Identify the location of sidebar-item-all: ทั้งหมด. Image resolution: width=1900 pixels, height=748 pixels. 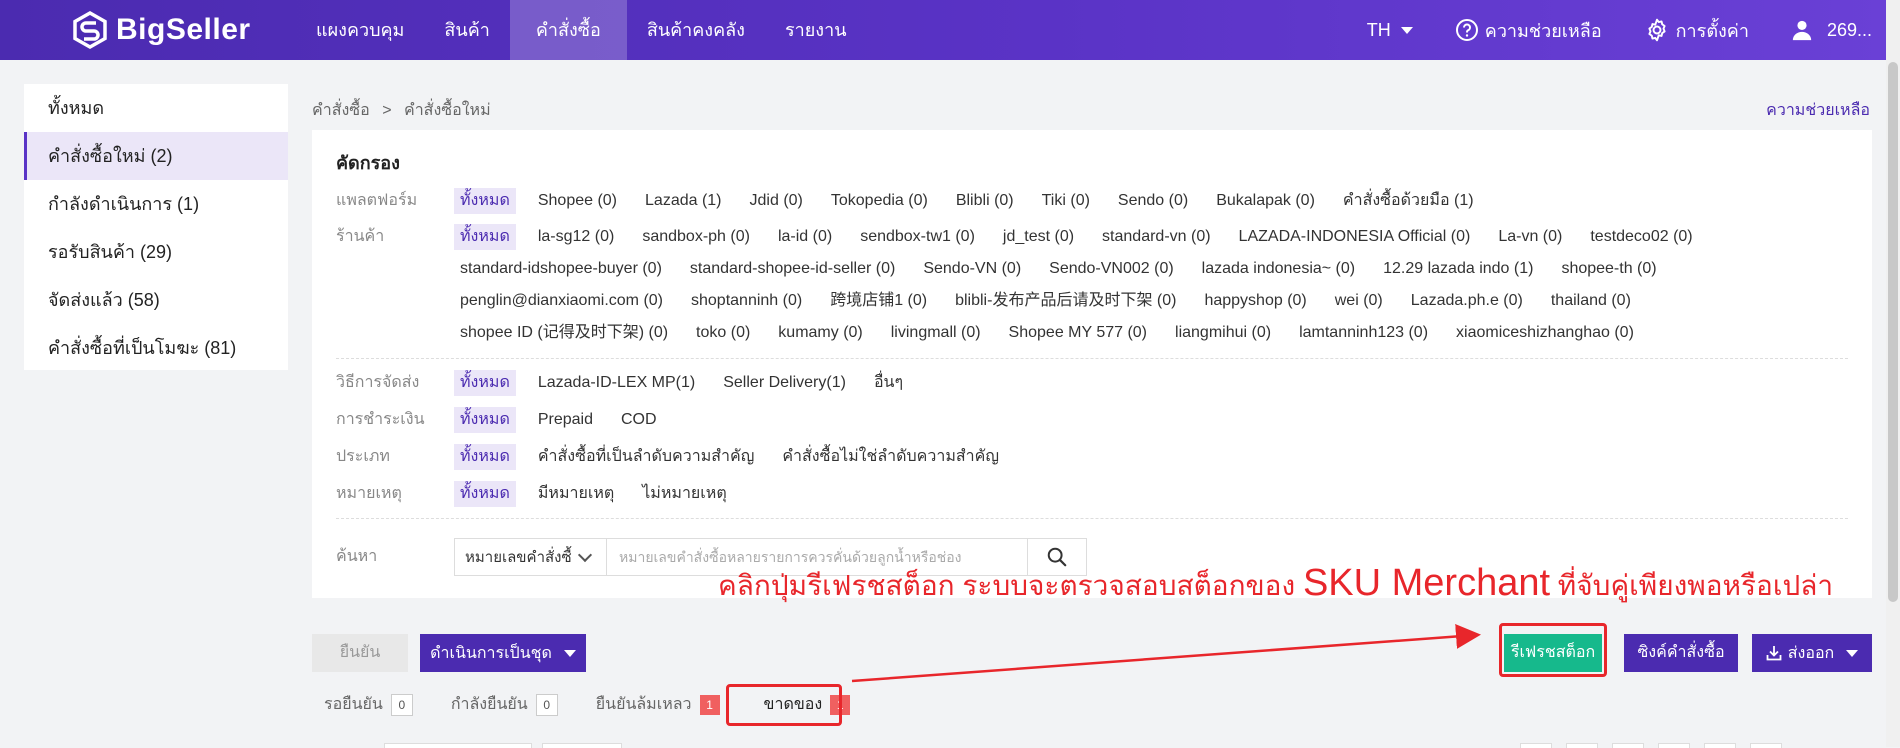
(156, 108).